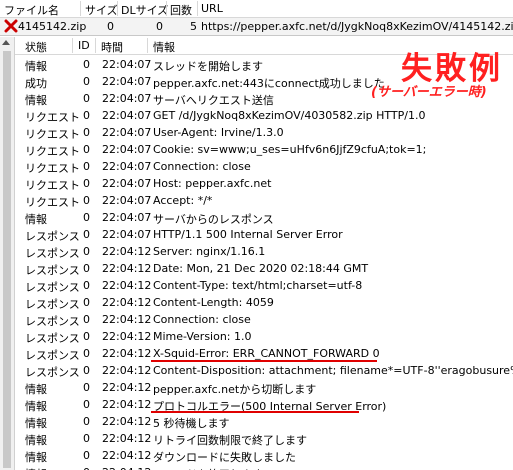  Describe the element at coordinates (258, 285) in the screenshot. I see `log-info: Content-Type: text/html;charset=utf-8` at that location.